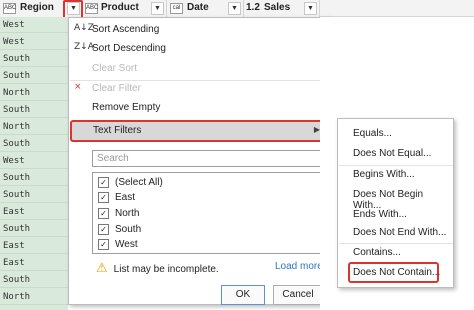 The image size is (474, 310). I want to click on warning-icon: ⚠, so click(102, 267).